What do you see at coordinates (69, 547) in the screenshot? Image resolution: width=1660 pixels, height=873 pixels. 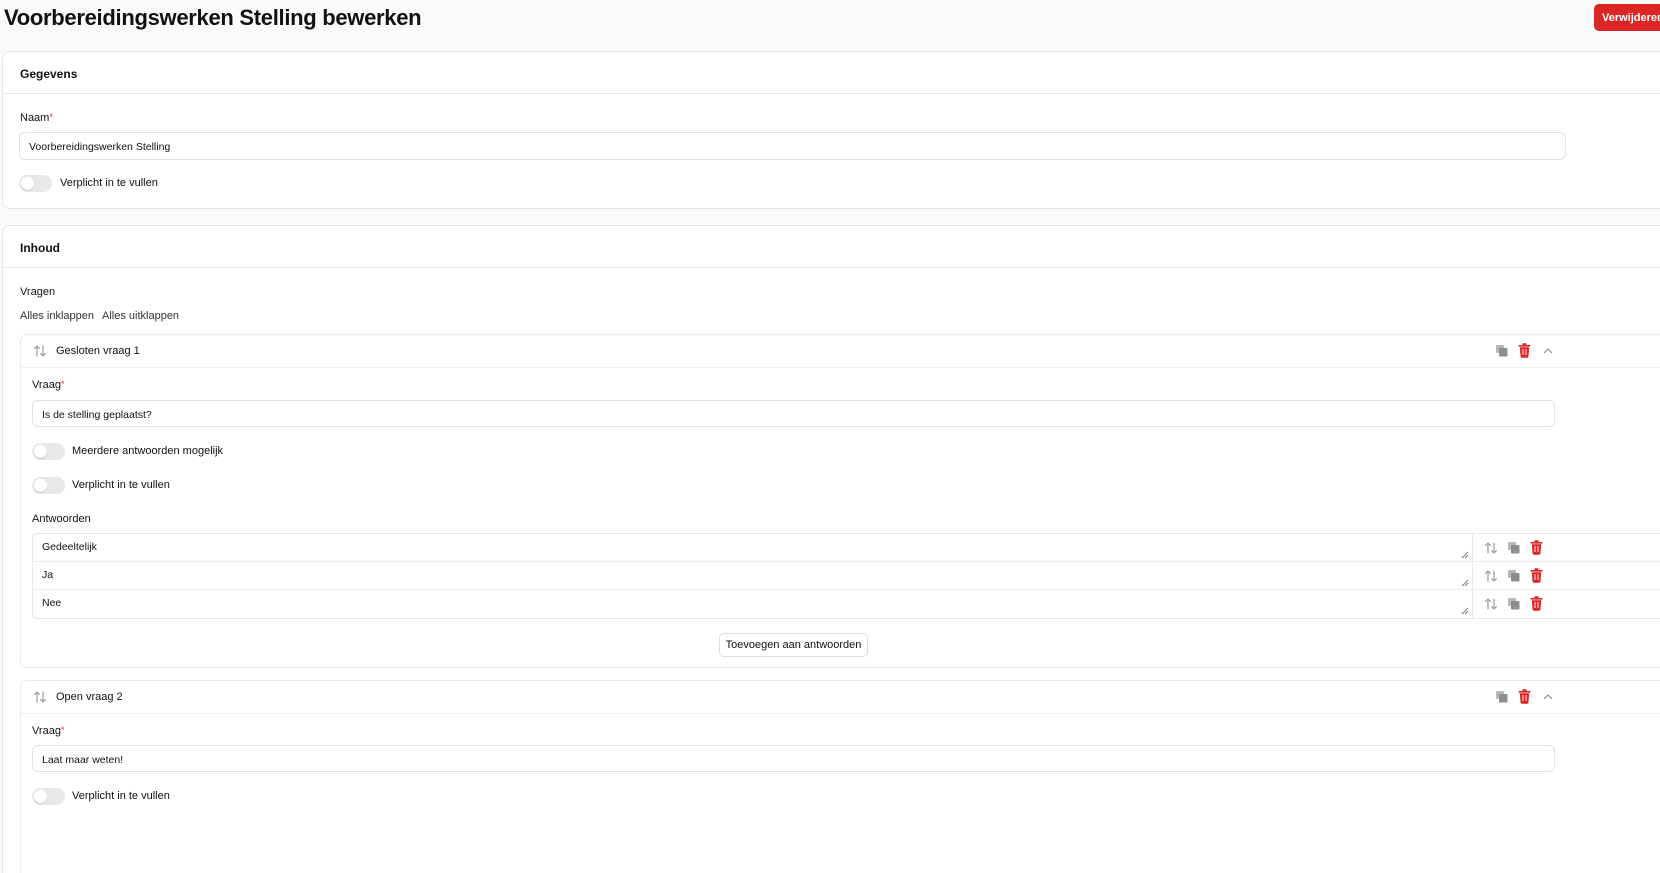 I see `answer-input: Gedeeltelijk` at bounding box center [69, 547].